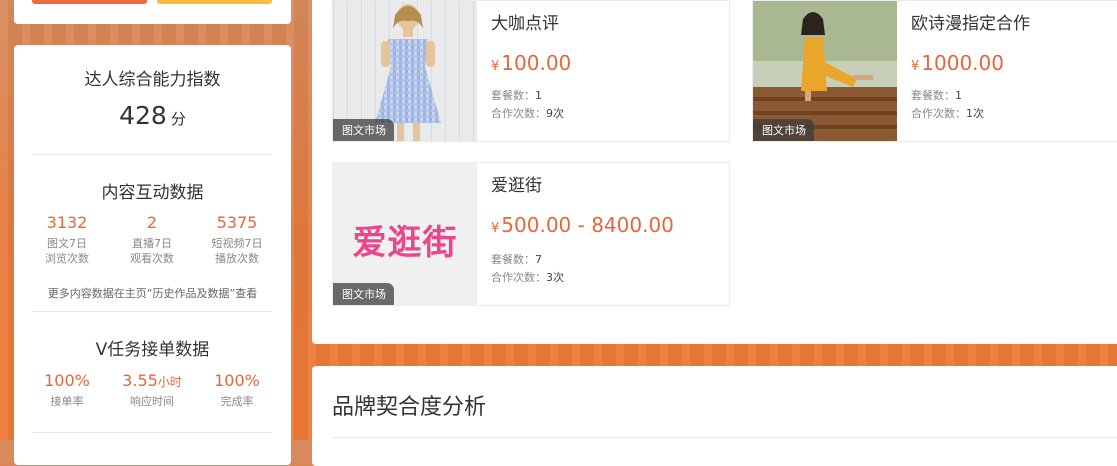 This screenshot has height=466, width=1117. I want to click on service-item: 图文市场 欧诗漫指定合作 ¥1000.00 套餐数：1 合作次数：1次, so click(934, 71).